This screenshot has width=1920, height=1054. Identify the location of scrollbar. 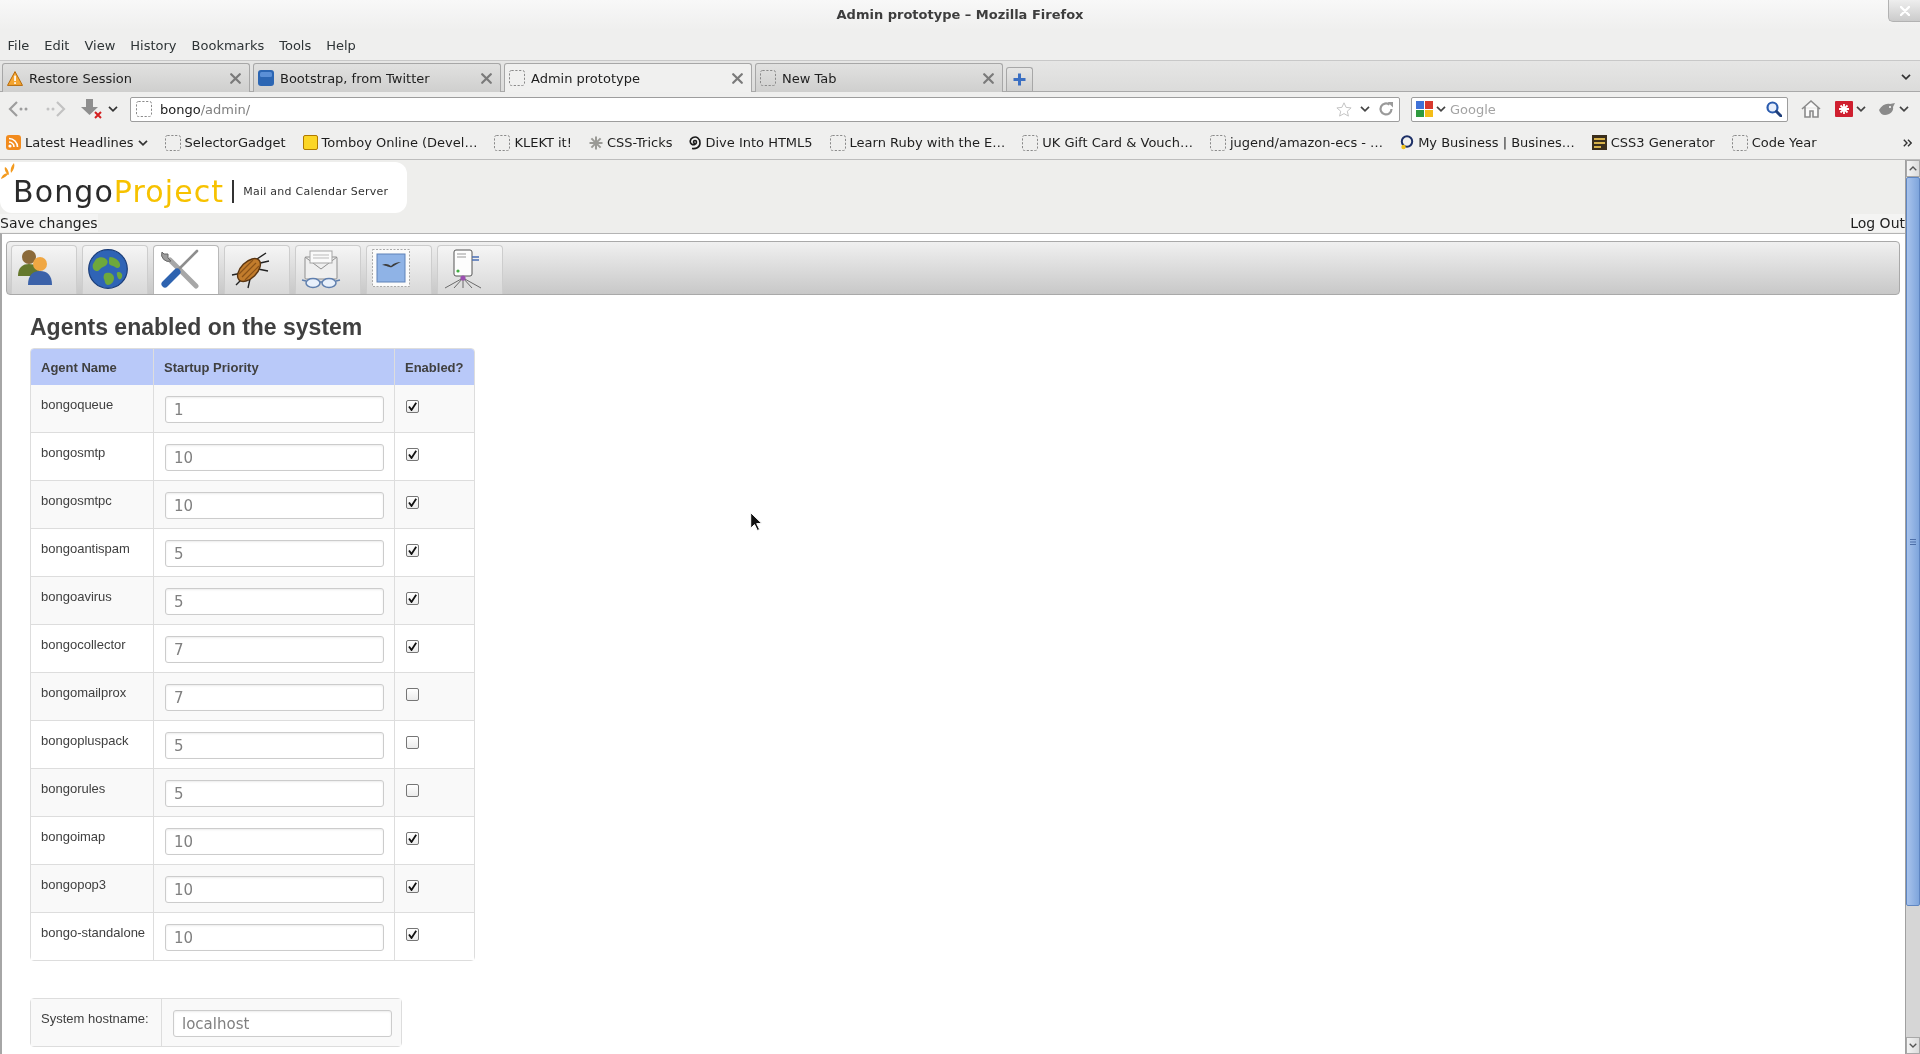
(1912, 607).